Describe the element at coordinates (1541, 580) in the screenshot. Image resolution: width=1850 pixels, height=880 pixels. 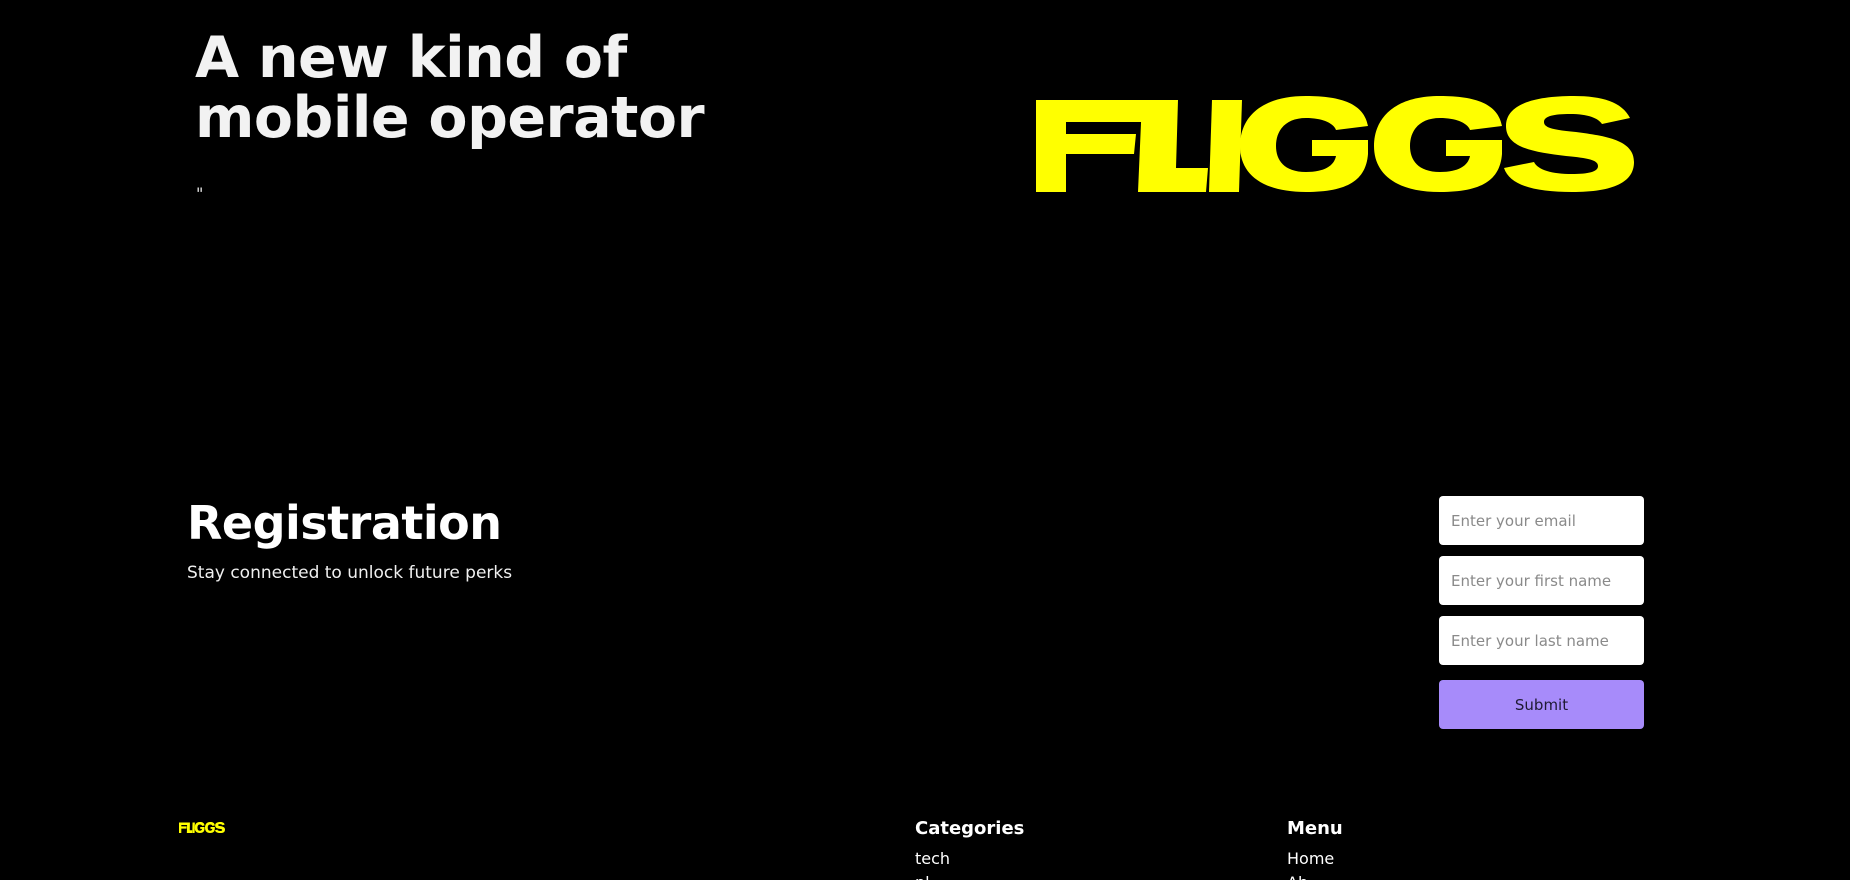
I see `first-name-input` at that location.